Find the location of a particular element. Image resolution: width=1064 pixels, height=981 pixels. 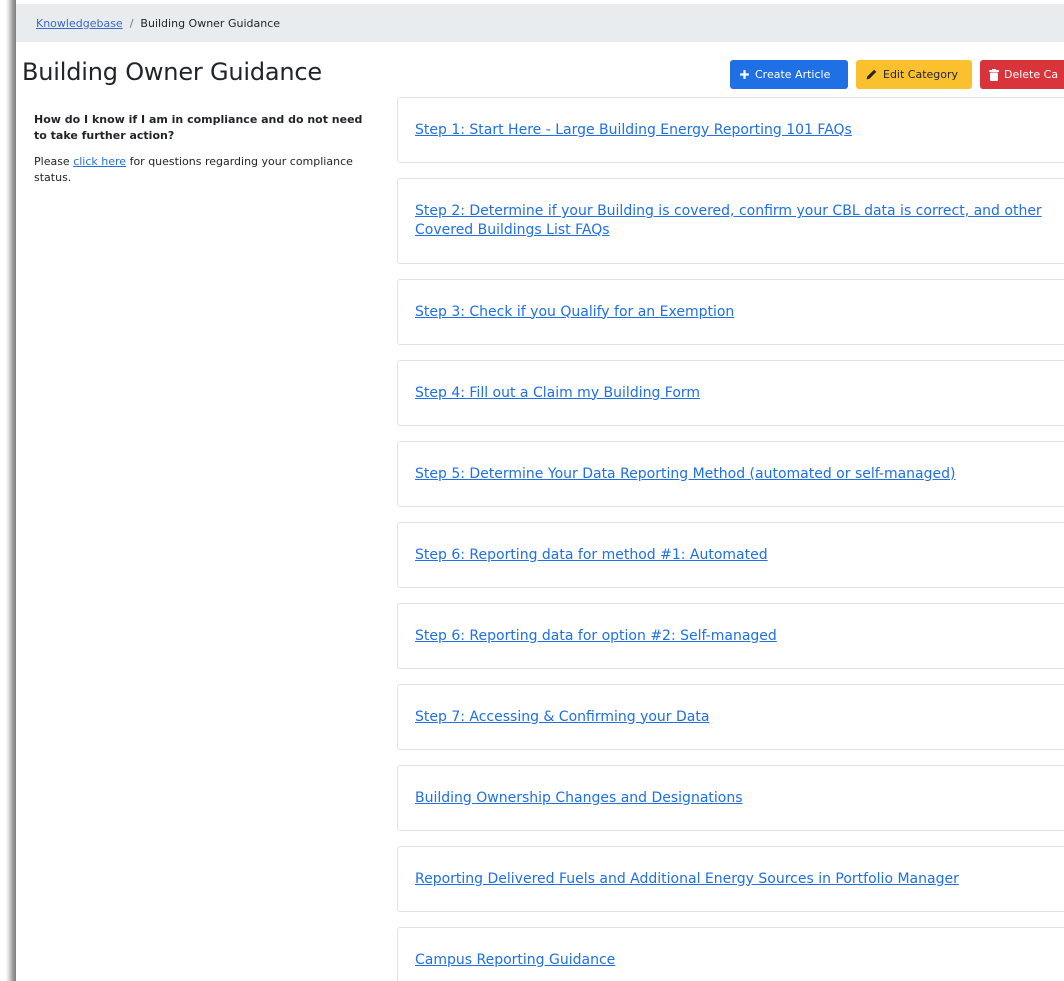

pencil-icon is located at coordinates (871, 74).